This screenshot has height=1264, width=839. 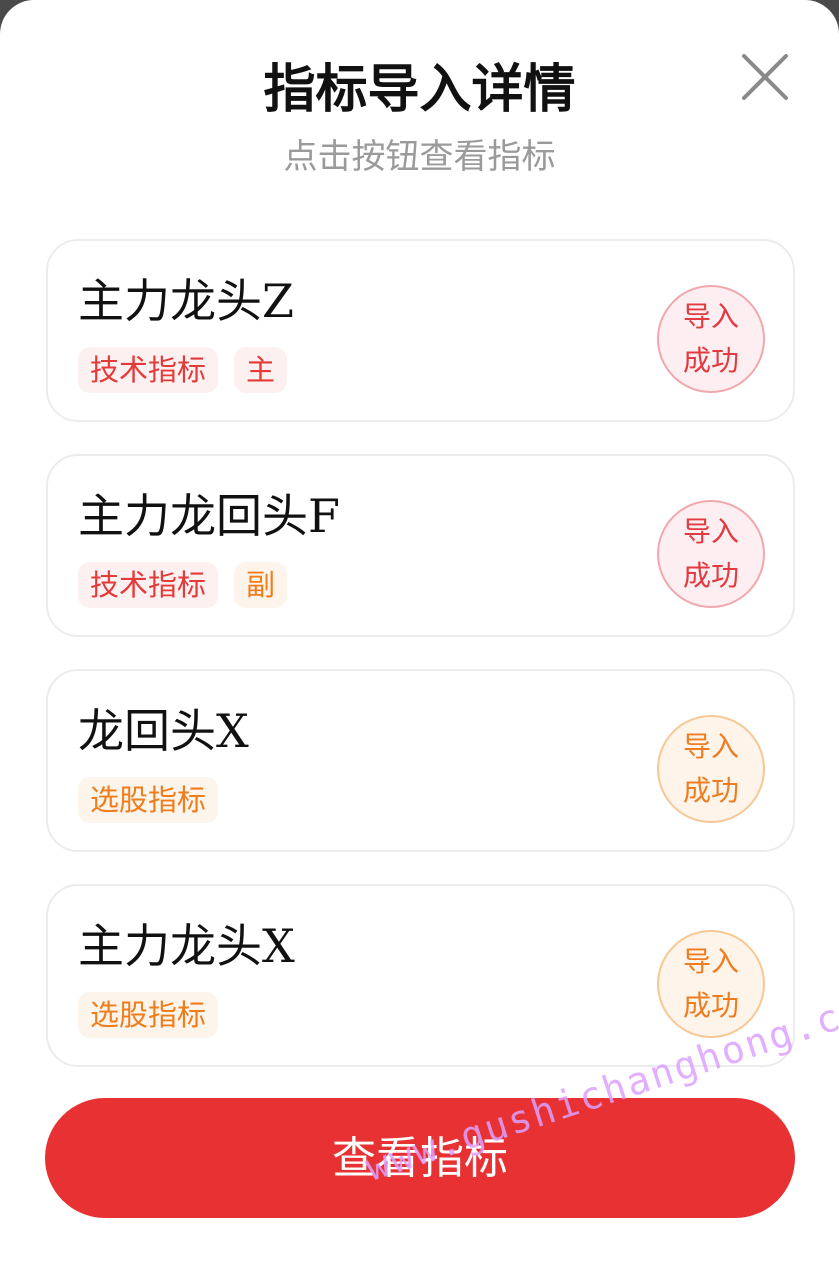 What do you see at coordinates (420, 545) in the screenshot?
I see `indicator-card: 主力龙回头F 技术指标 副 导入 成功` at bounding box center [420, 545].